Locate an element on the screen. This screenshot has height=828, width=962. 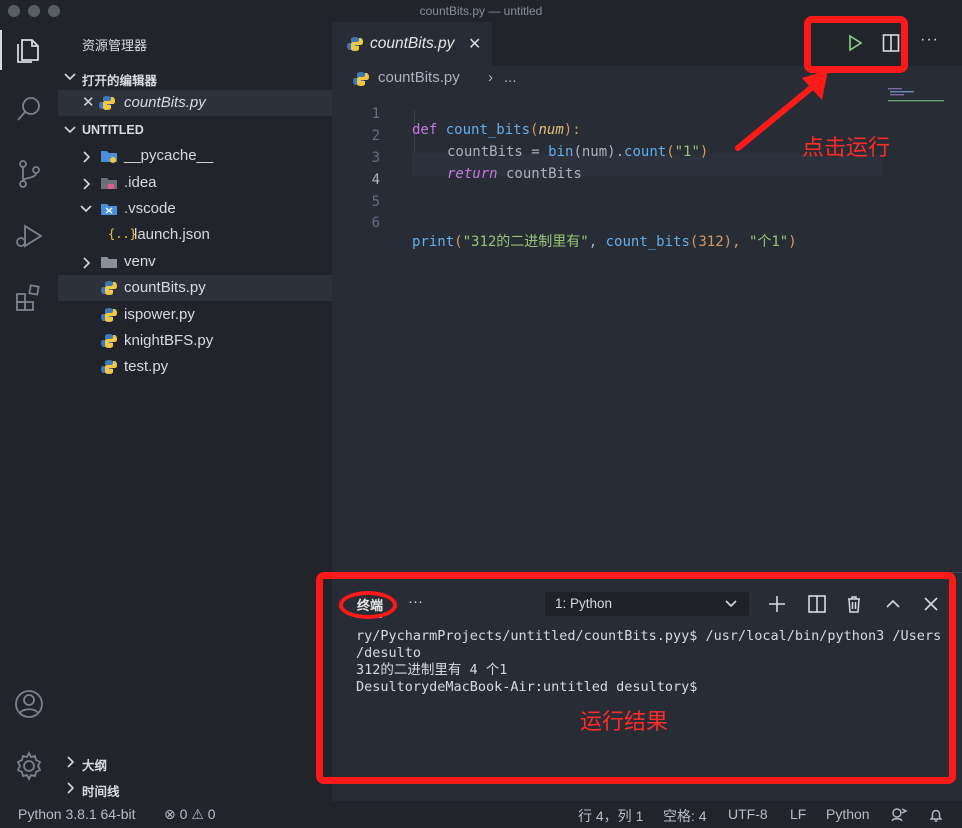
error-count: 0 is located at coordinates (183, 814).